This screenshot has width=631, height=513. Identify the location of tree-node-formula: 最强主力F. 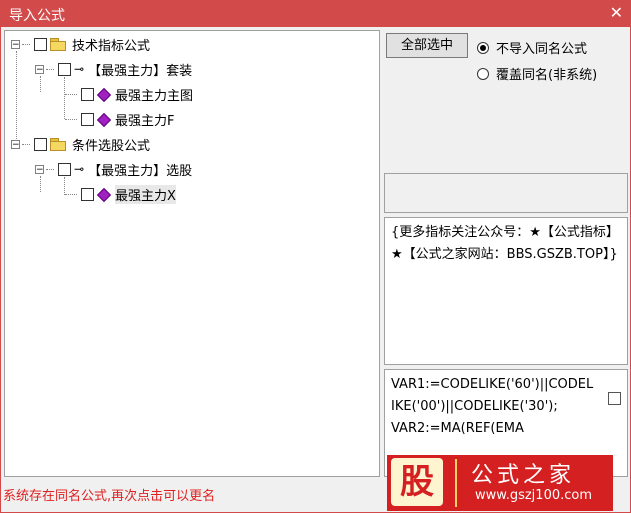
(119, 119).